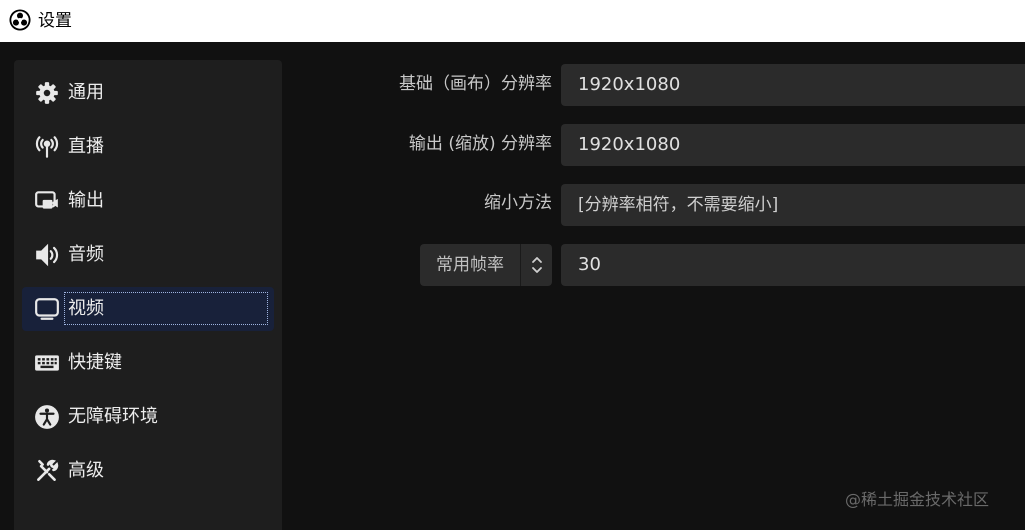 The height and width of the screenshot is (530, 1025). What do you see at coordinates (537, 265) in the screenshot?
I see `up-down-chevron-icon` at bounding box center [537, 265].